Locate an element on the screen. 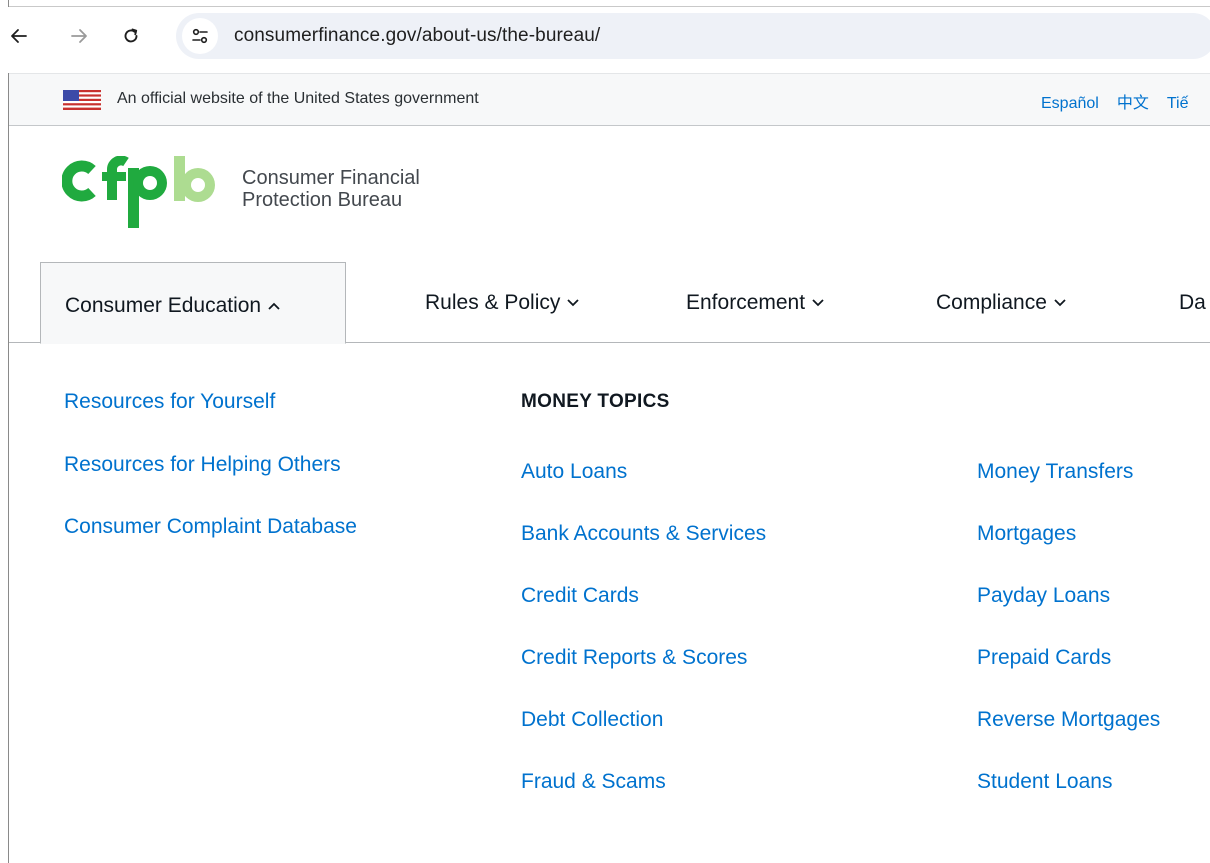 This screenshot has height=863, width=1210. nav-tab-rules-policy: Rules & Policy is located at coordinates (502, 302).